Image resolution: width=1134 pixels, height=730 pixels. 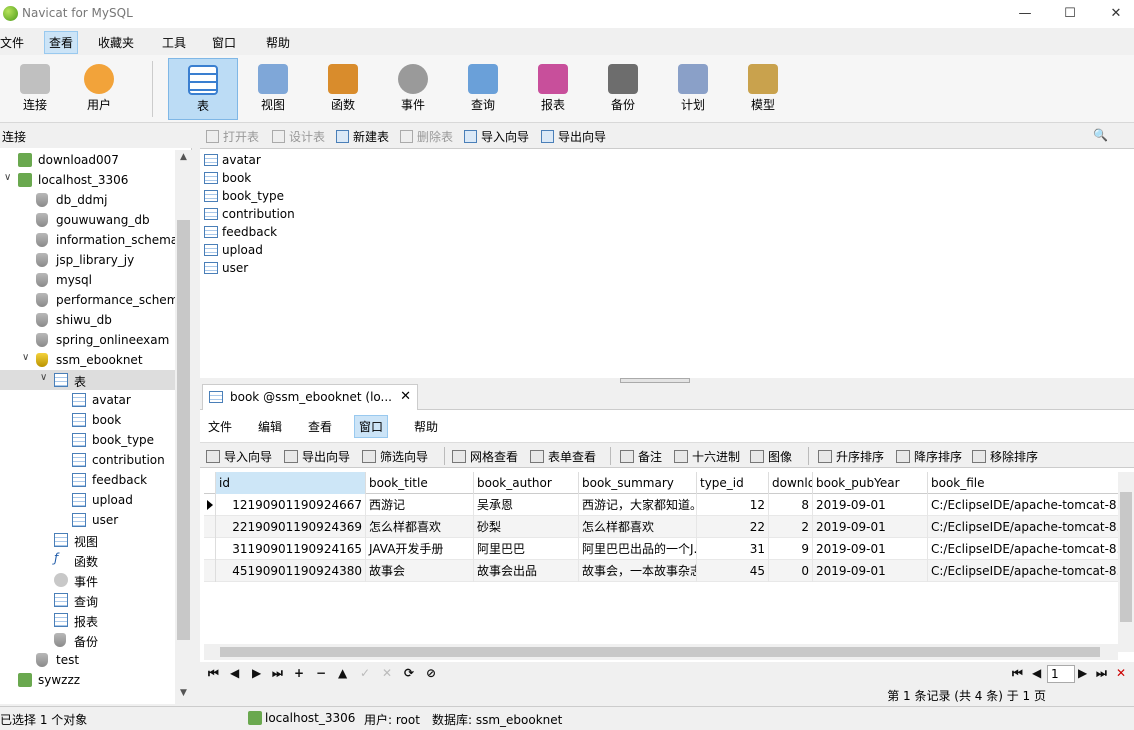 I want to click on table-cell: 故事会, so click(x=420, y=571).